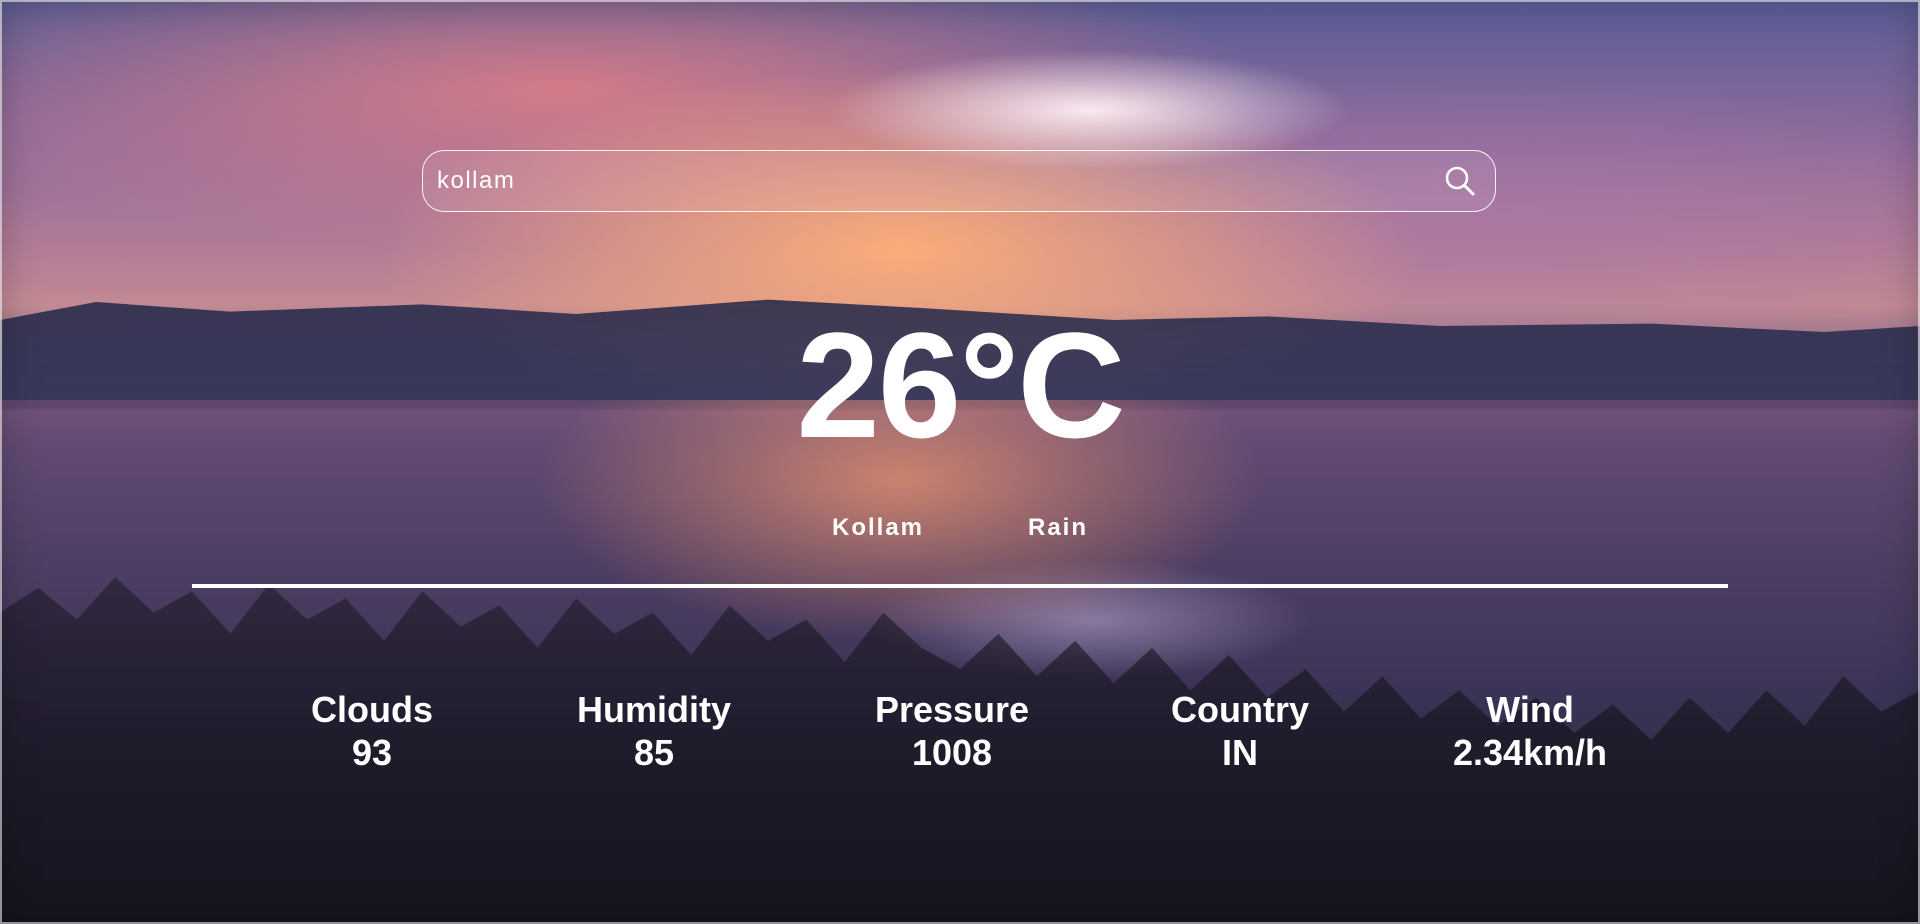  What do you see at coordinates (654, 752) in the screenshot?
I see `stat-value: 85` at bounding box center [654, 752].